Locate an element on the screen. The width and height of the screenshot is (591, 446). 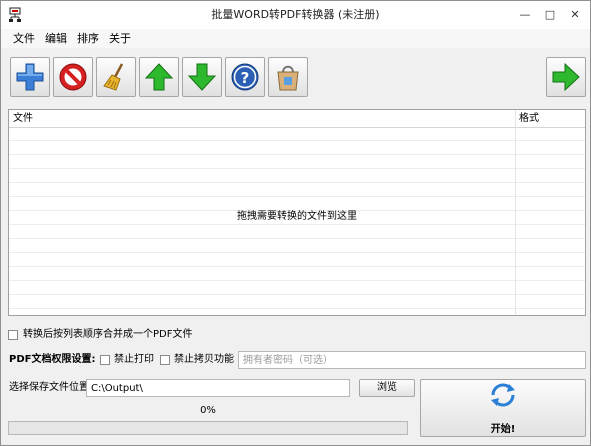
file-list-header: 文件 格式 is located at coordinates (297, 119).